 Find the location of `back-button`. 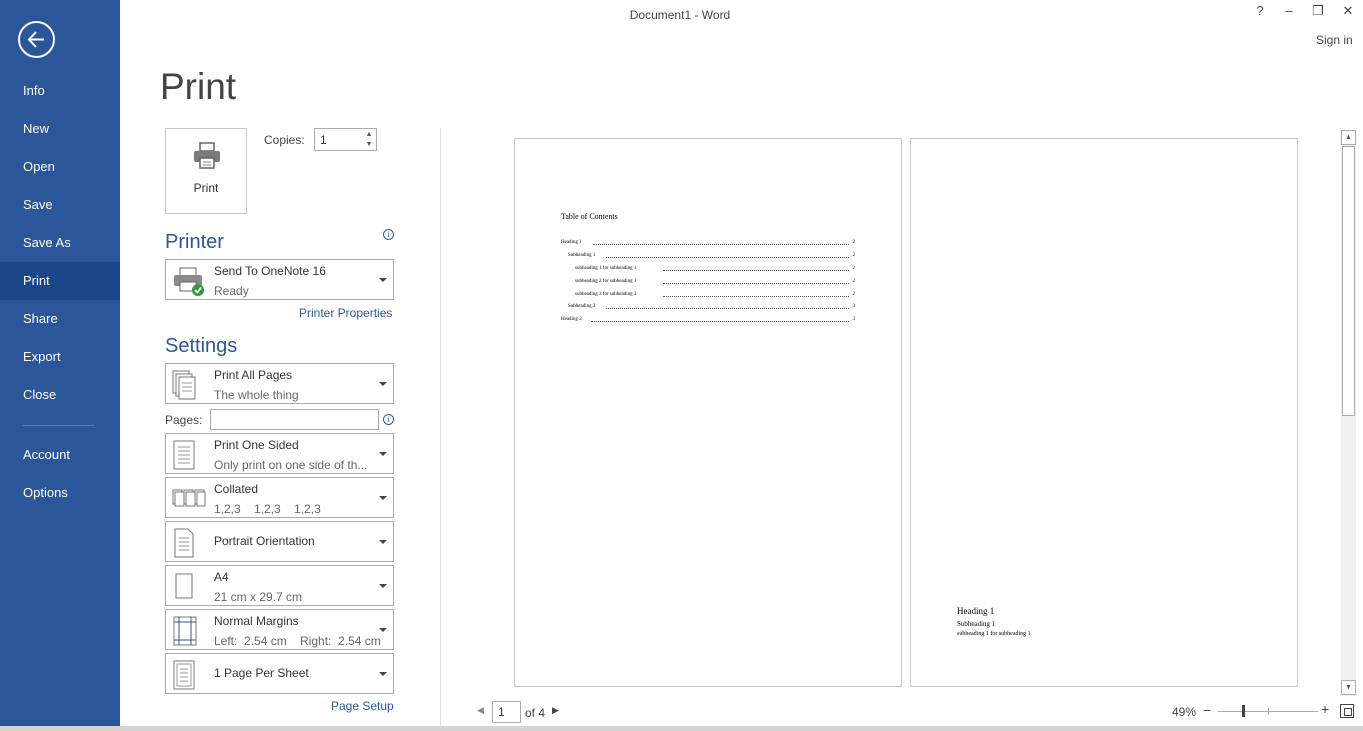

back-button is located at coordinates (36, 39).